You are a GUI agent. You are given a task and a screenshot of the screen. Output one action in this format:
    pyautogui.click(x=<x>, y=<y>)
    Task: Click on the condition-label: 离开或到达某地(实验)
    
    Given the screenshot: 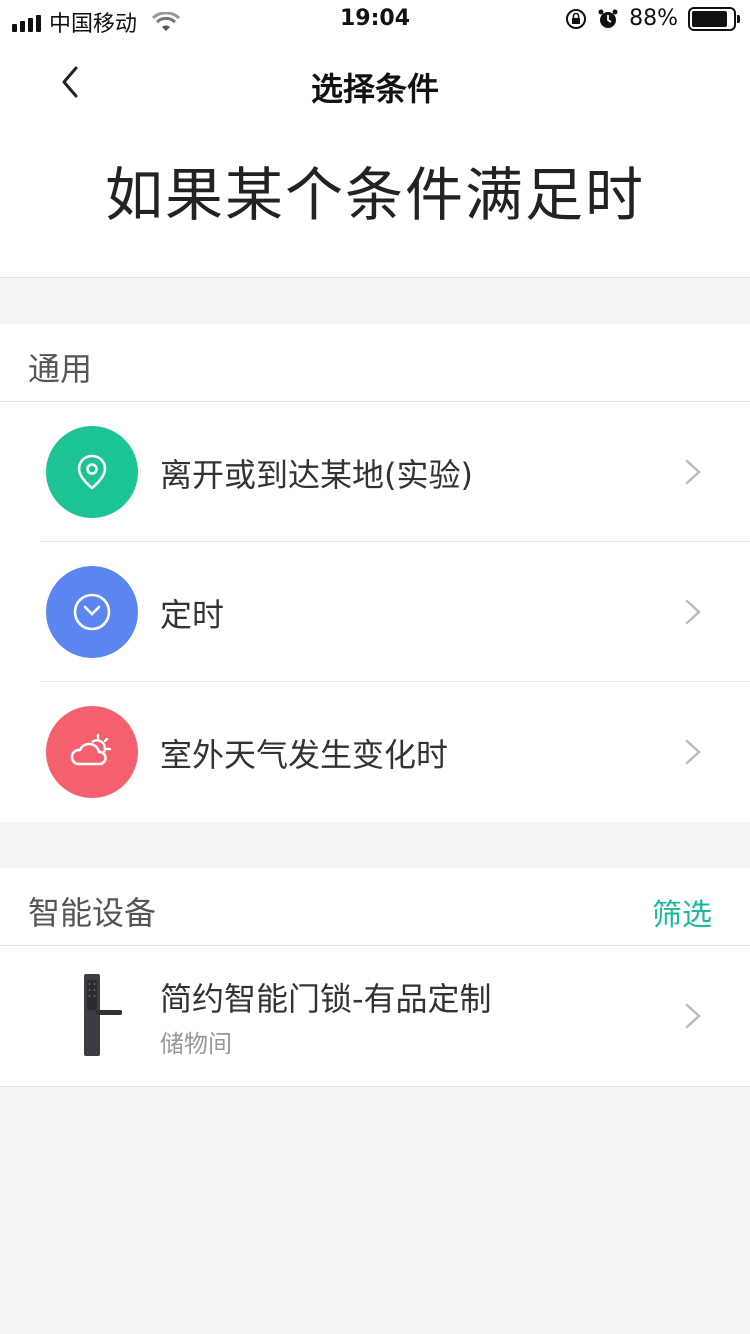 What is the action you would take?
    pyautogui.click(x=316, y=475)
    